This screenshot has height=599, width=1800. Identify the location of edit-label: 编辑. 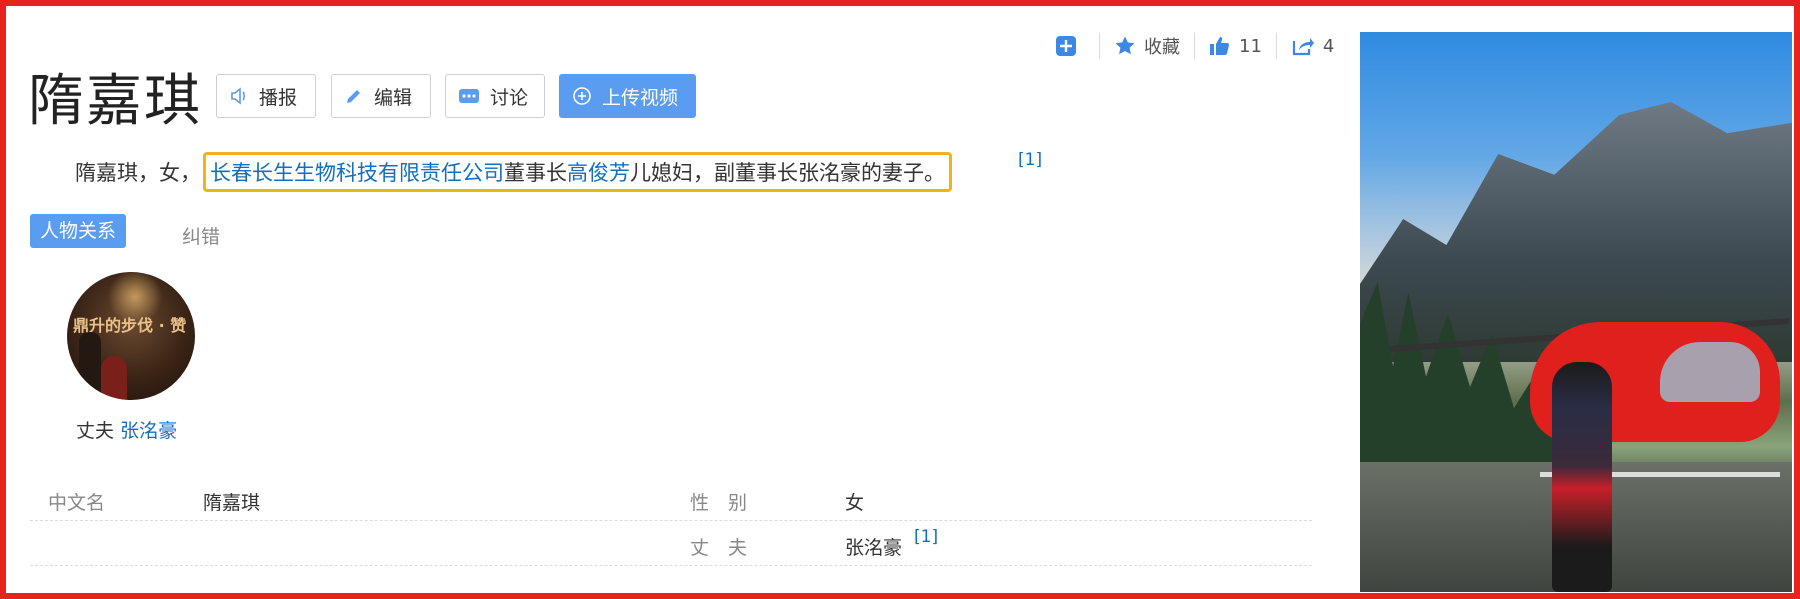
(393, 97).